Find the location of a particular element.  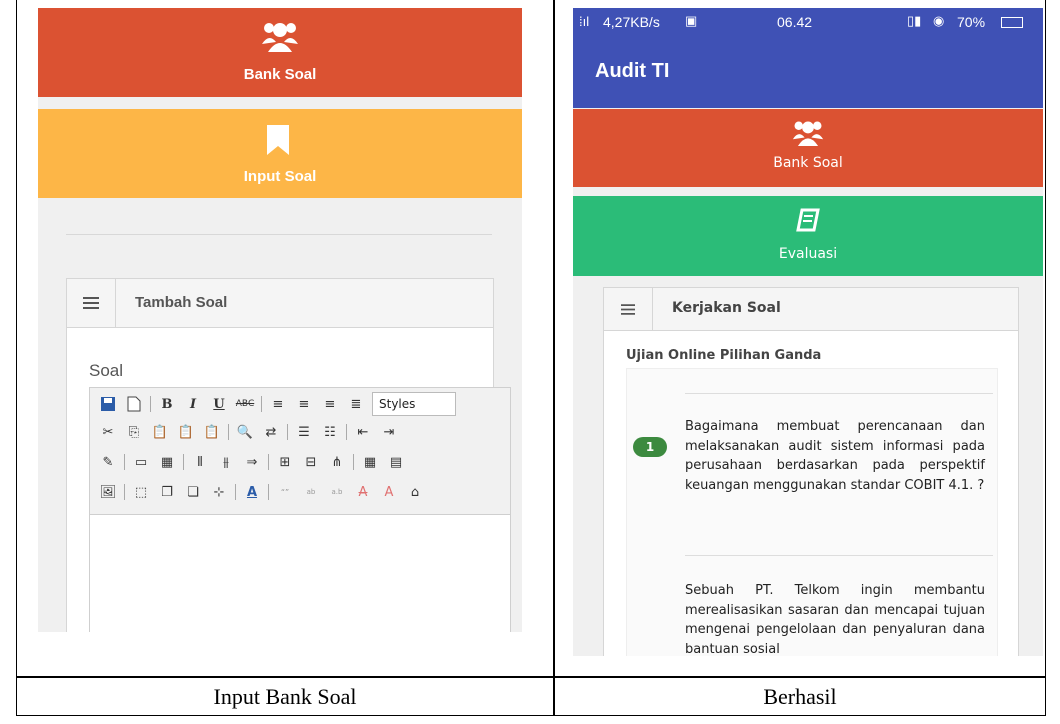

cut-icon: ✂ is located at coordinates (108, 432).